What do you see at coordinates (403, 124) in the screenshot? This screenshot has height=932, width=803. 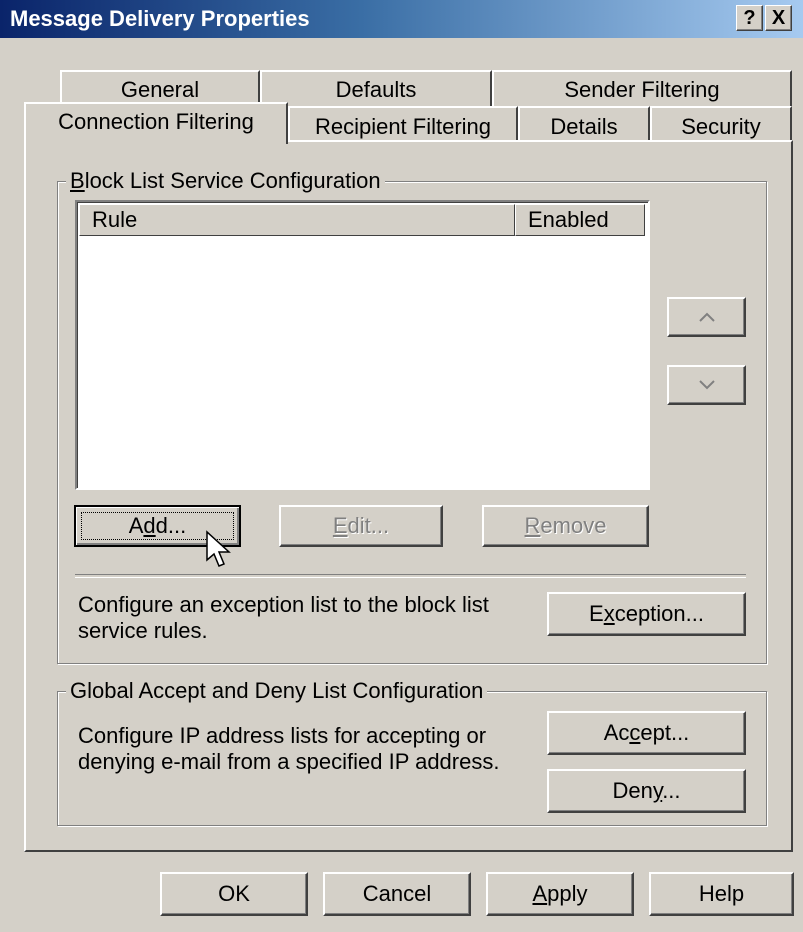 I see `tab-recipient-filtering: Recipient Filtering` at bounding box center [403, 124].